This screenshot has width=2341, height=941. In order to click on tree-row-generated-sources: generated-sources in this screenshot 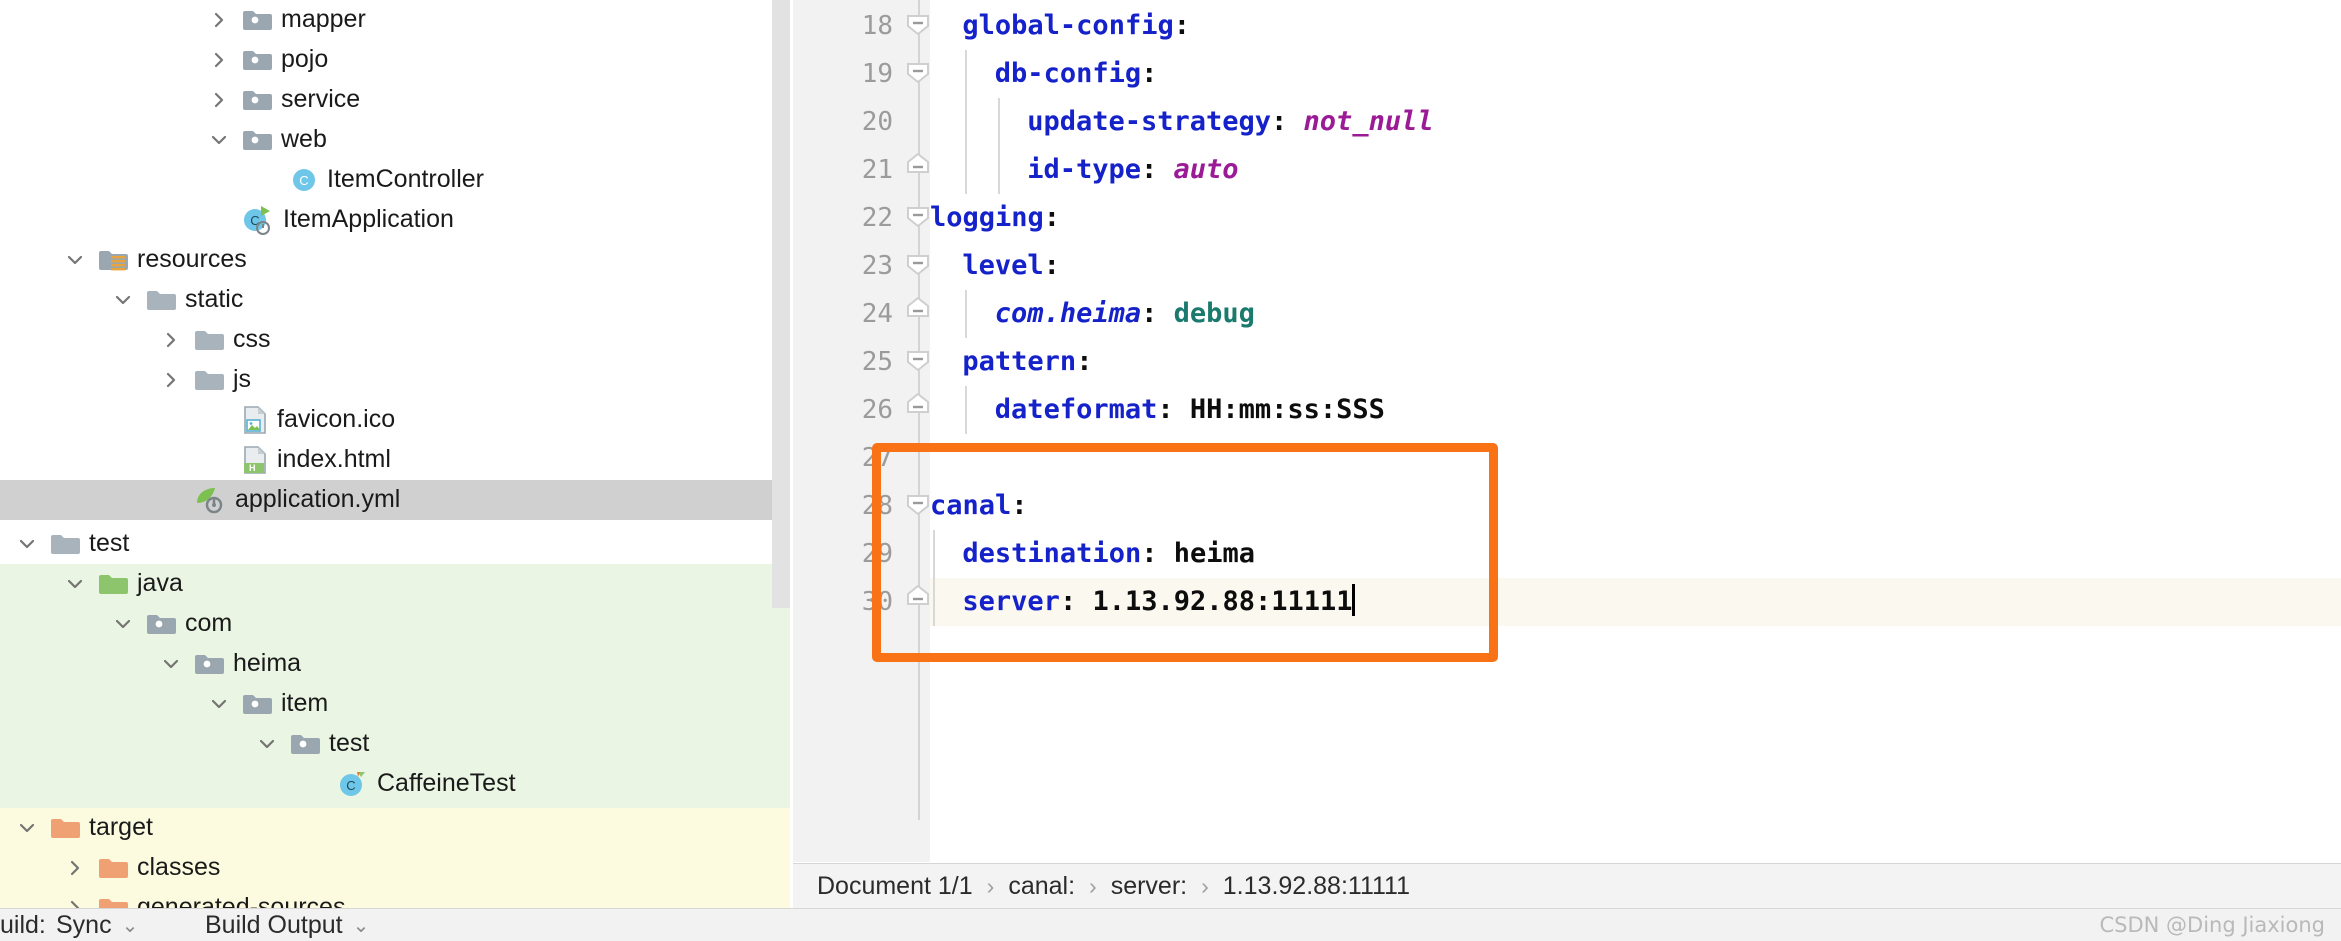, I will do `click(395, 898)`.